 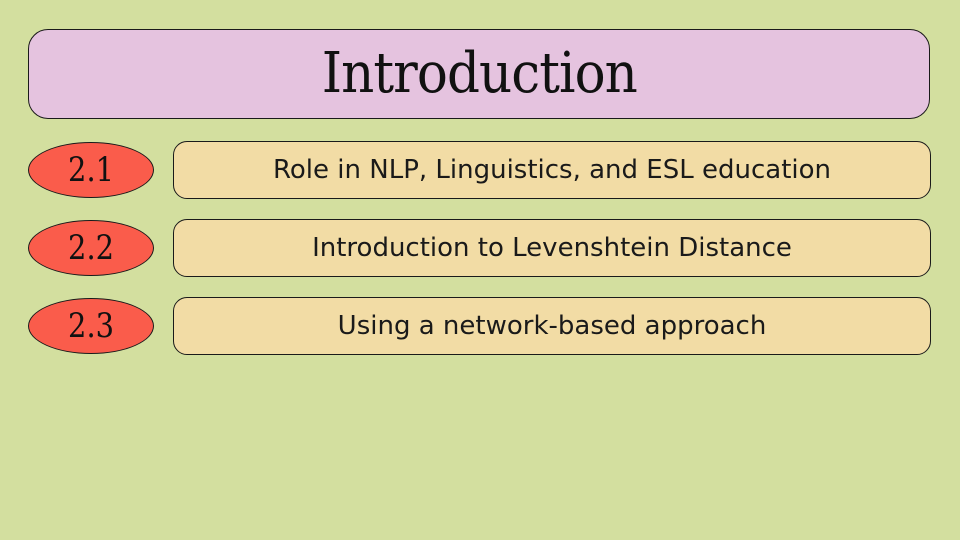 I want to click on agenda-item-2-3: 2.3 Using a network-based approach, so click(x=480, y=326).